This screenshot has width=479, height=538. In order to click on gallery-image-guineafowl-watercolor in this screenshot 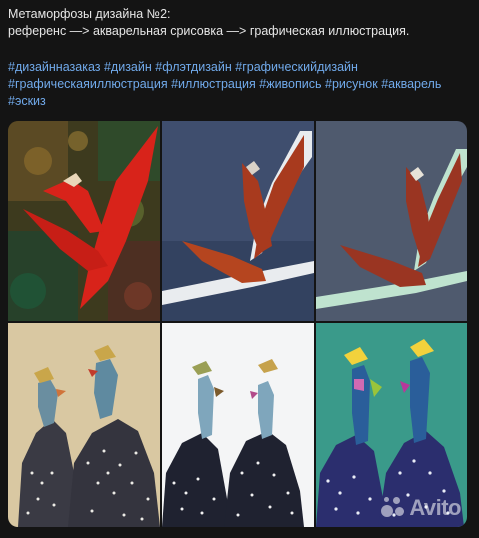, I will do `click(238, 425)`.